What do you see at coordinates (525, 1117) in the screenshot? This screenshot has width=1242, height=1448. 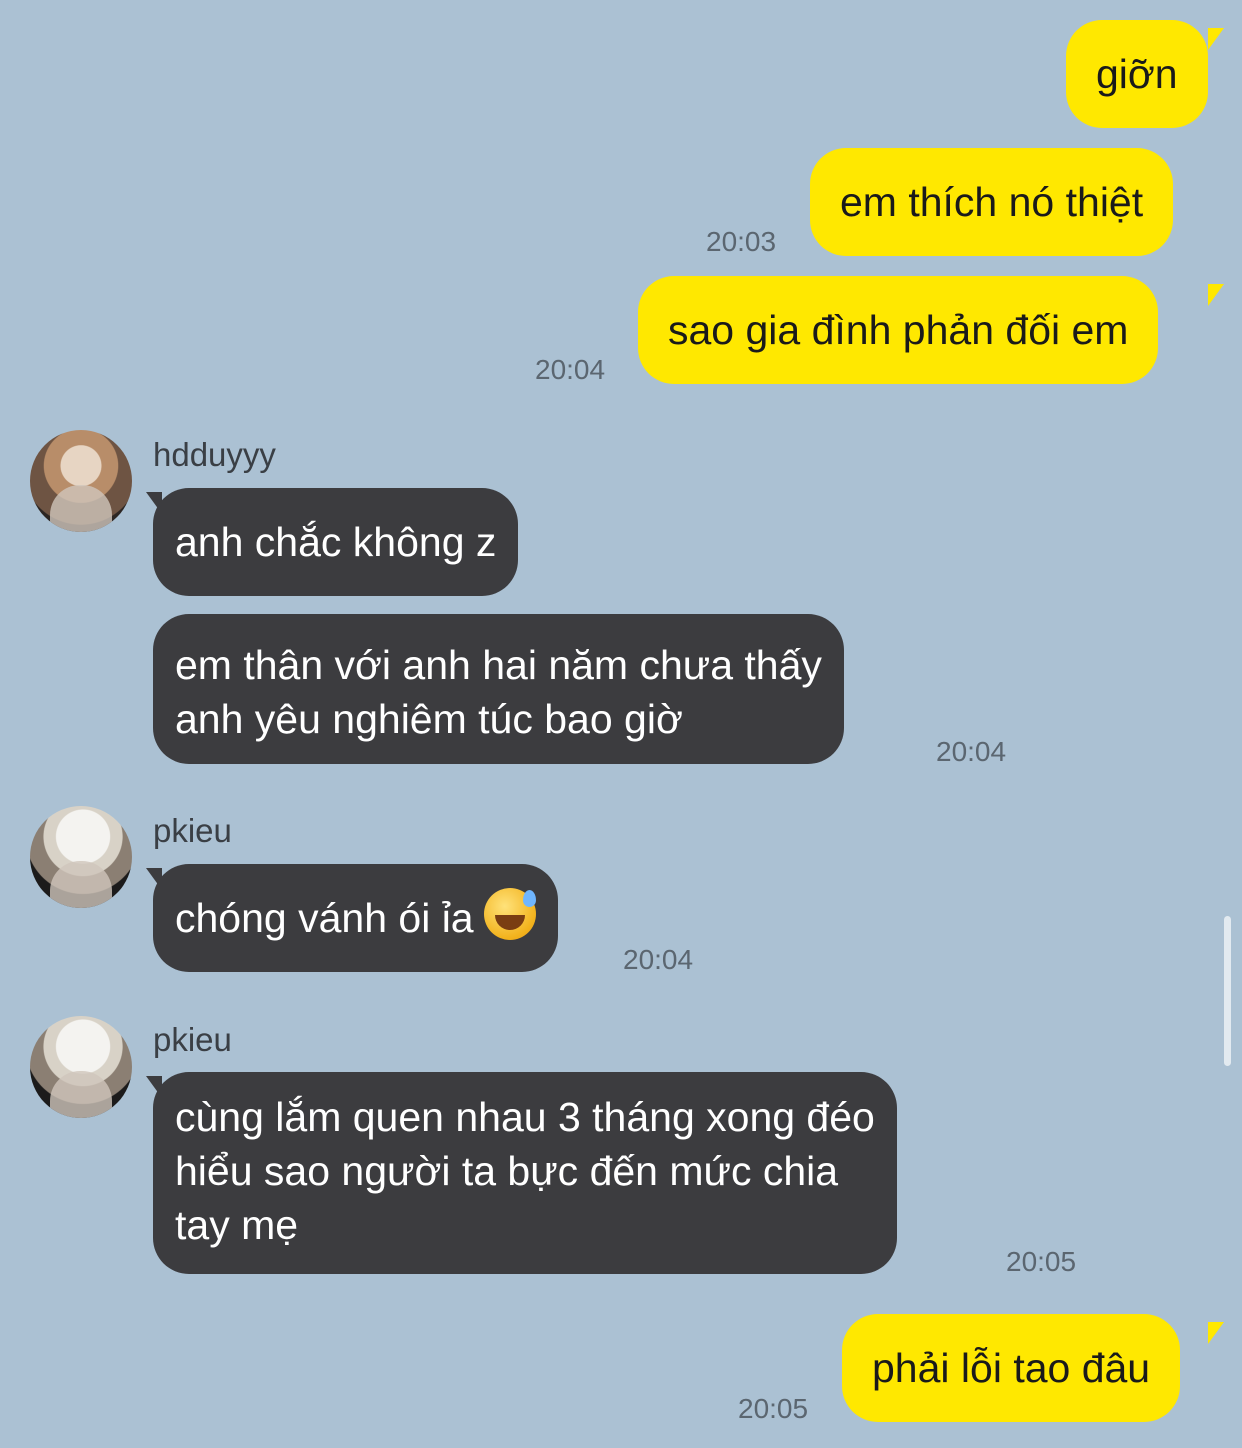 I see `message-line: cùng lắm quen nhau 3 tháng xong đéo` at bounding box center [525, 1117].